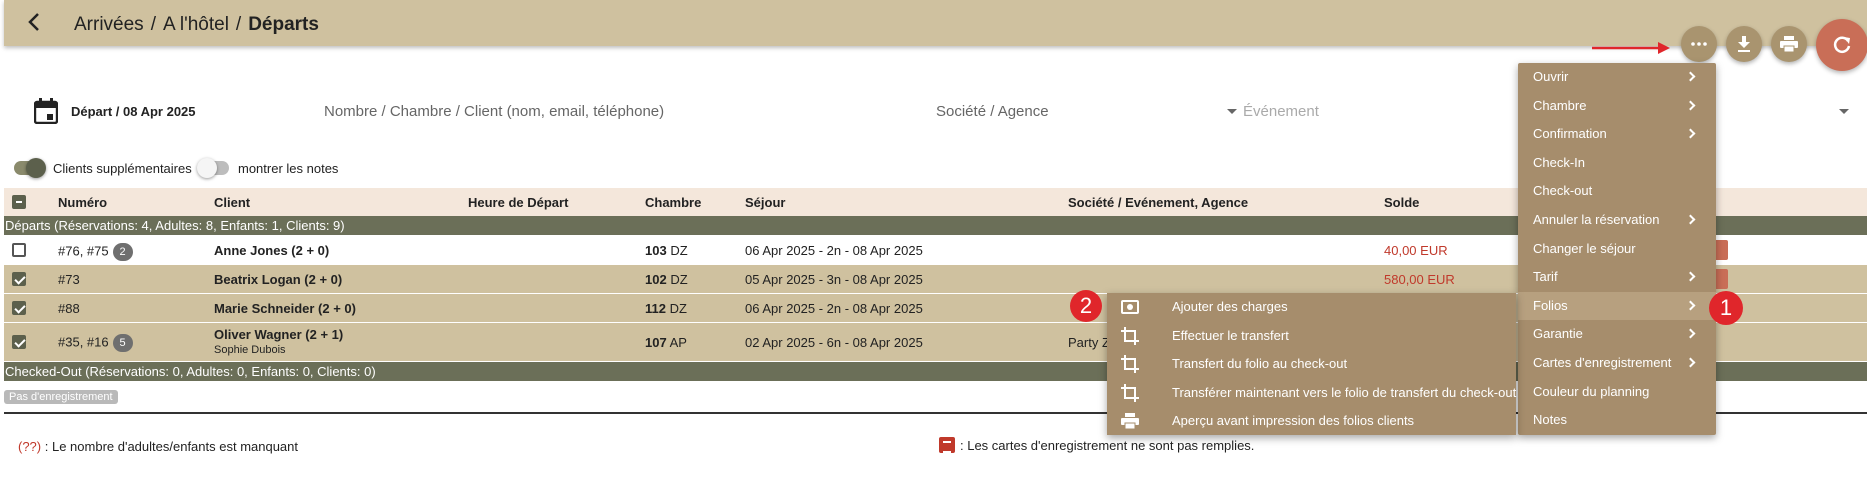 This screenshot has width=1867, height=493. I want to click on row-number: #35, #16 5, so click(95, 343).